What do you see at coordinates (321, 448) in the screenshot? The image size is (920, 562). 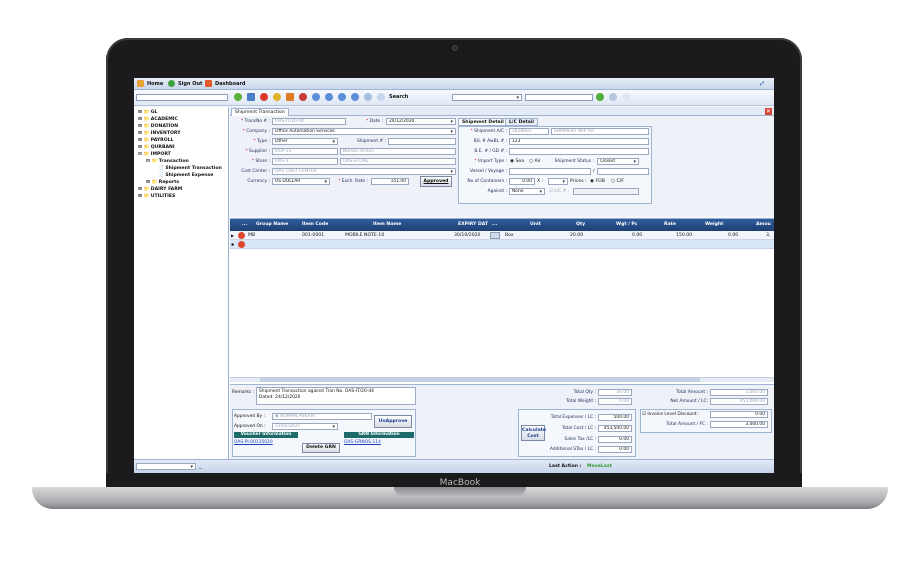 I see `delete-grn-button: Delete GRN` at bounding box center [321, 448].